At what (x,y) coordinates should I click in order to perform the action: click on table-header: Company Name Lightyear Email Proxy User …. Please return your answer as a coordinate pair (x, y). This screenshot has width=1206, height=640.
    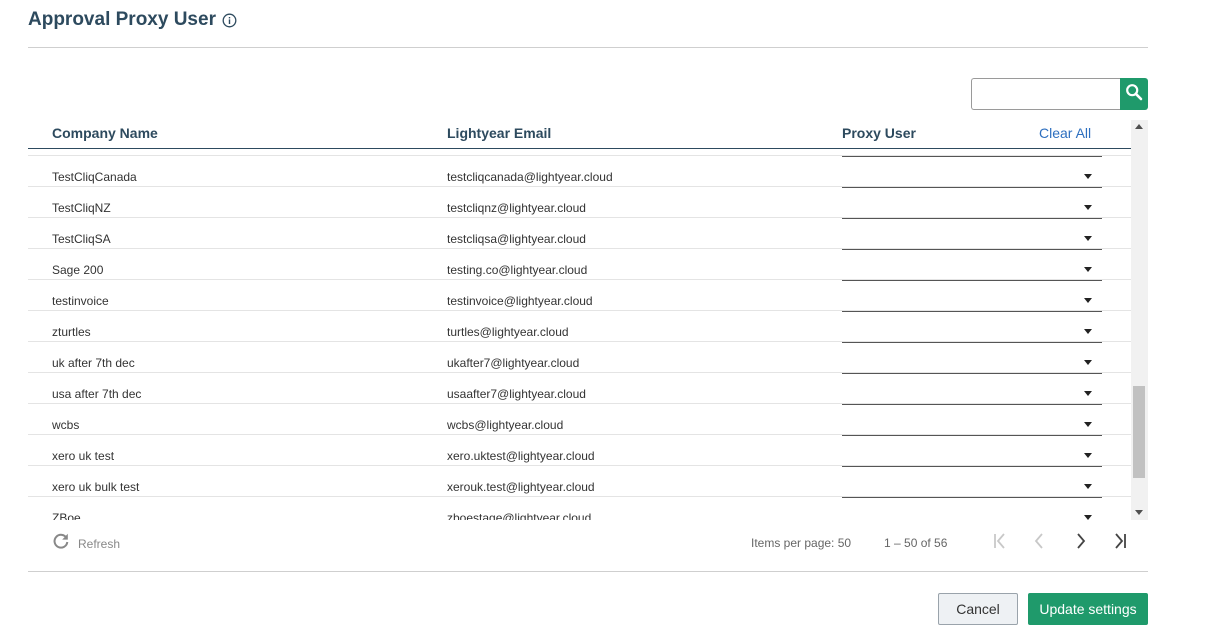
    Looking at the image, I should click on (579, 134).